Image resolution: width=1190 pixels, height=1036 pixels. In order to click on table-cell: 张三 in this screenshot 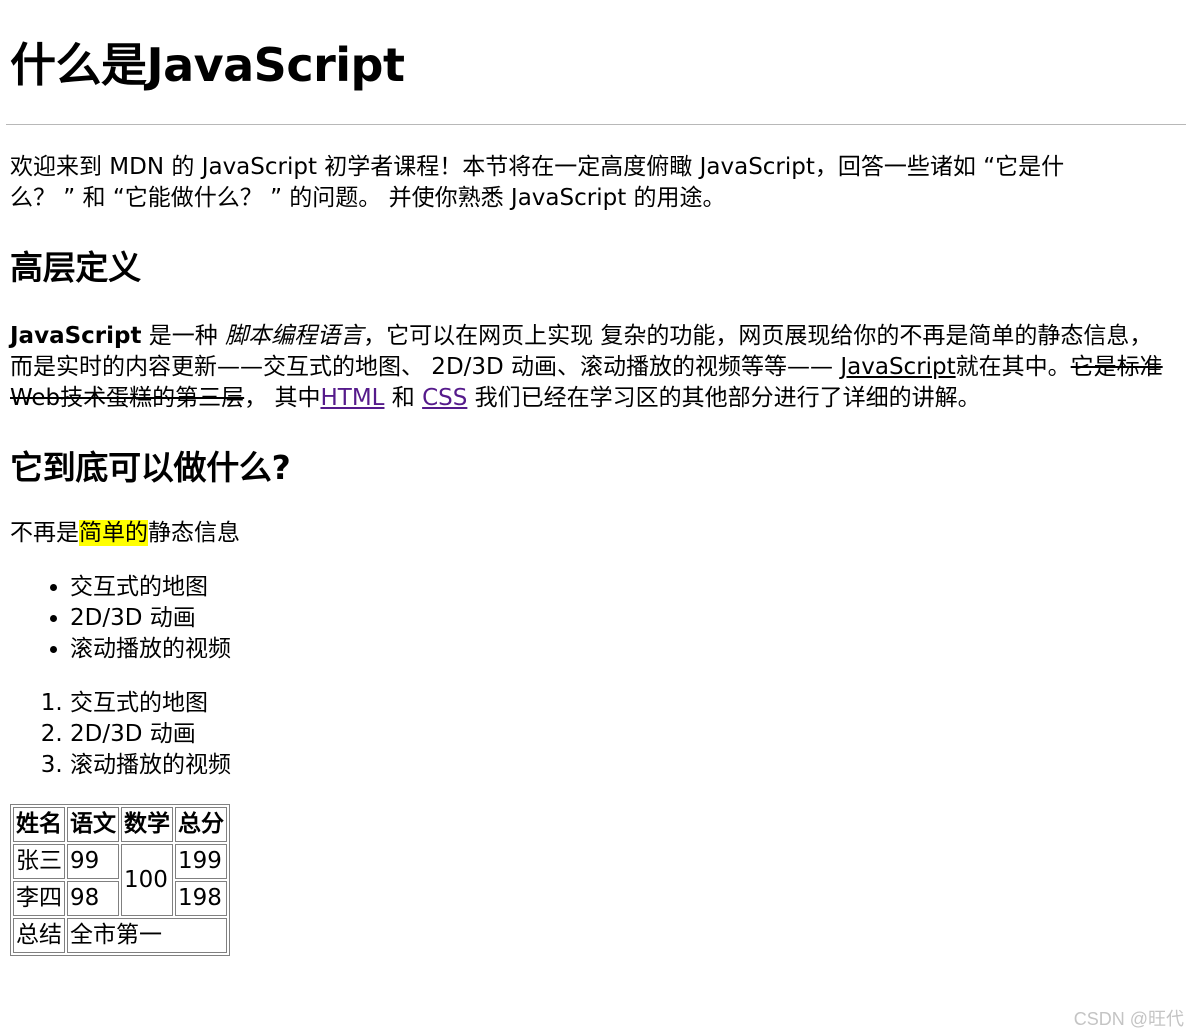, I will do `click(39, 861)`.